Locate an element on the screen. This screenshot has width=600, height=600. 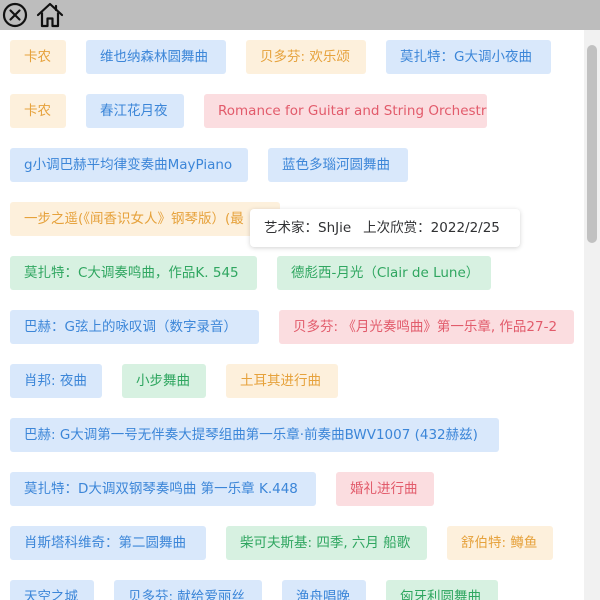
song-tag: Romance for Guitar and String Orchestra is located at coordinates (345, 111).